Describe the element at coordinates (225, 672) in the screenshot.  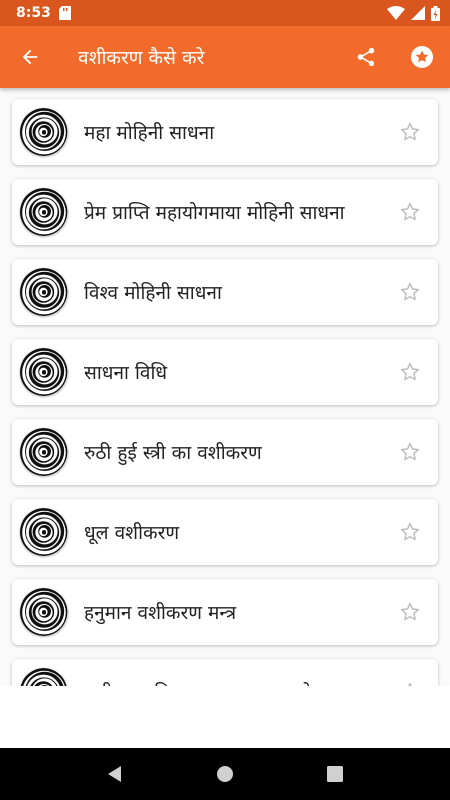
I see `list-item: वशीकरण तिलक का अनुभूत प्रयोग` at that location.